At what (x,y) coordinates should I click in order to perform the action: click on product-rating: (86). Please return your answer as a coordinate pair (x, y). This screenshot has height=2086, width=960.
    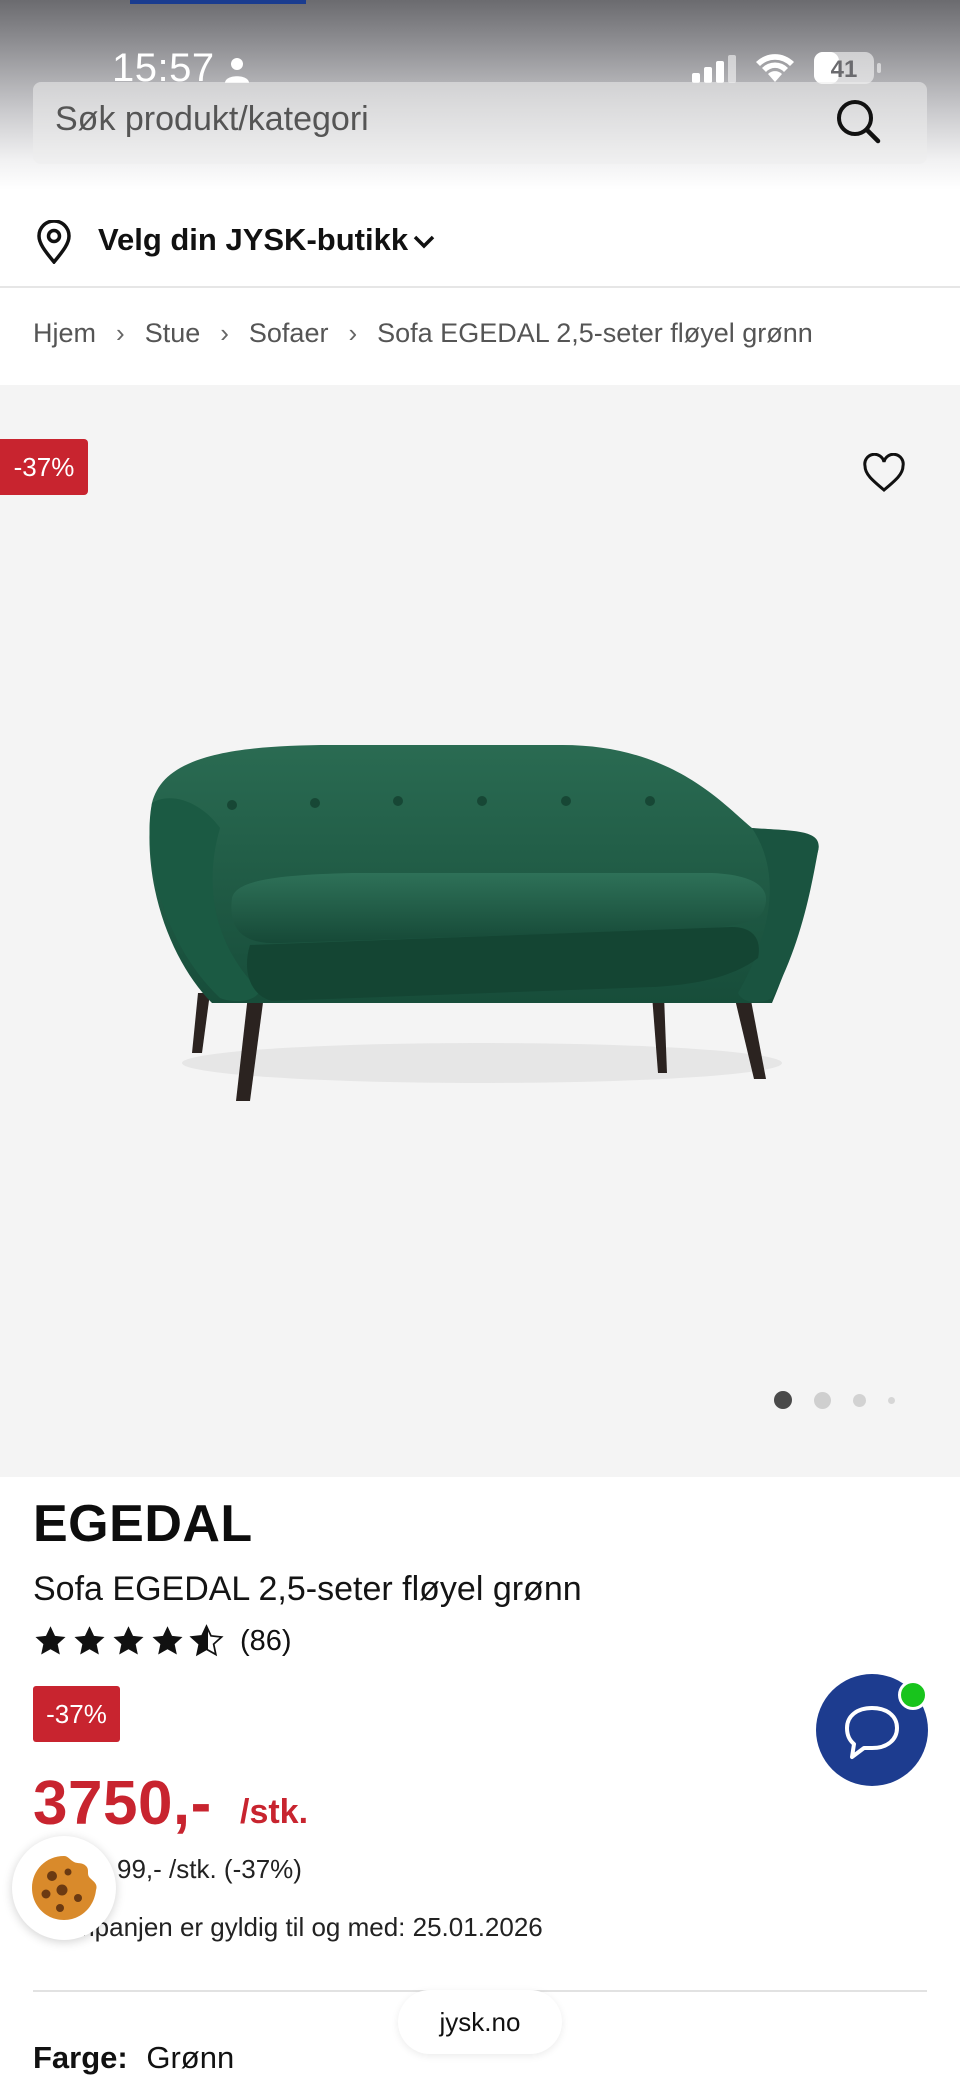
    Looking at the image, I should click on (162, 1641).